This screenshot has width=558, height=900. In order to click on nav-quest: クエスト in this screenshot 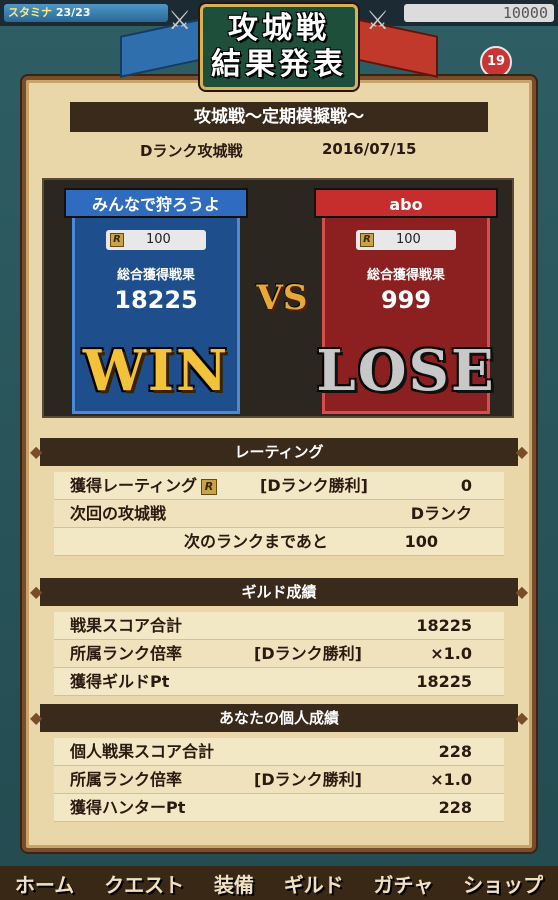, I will do `click(144, 883)`.